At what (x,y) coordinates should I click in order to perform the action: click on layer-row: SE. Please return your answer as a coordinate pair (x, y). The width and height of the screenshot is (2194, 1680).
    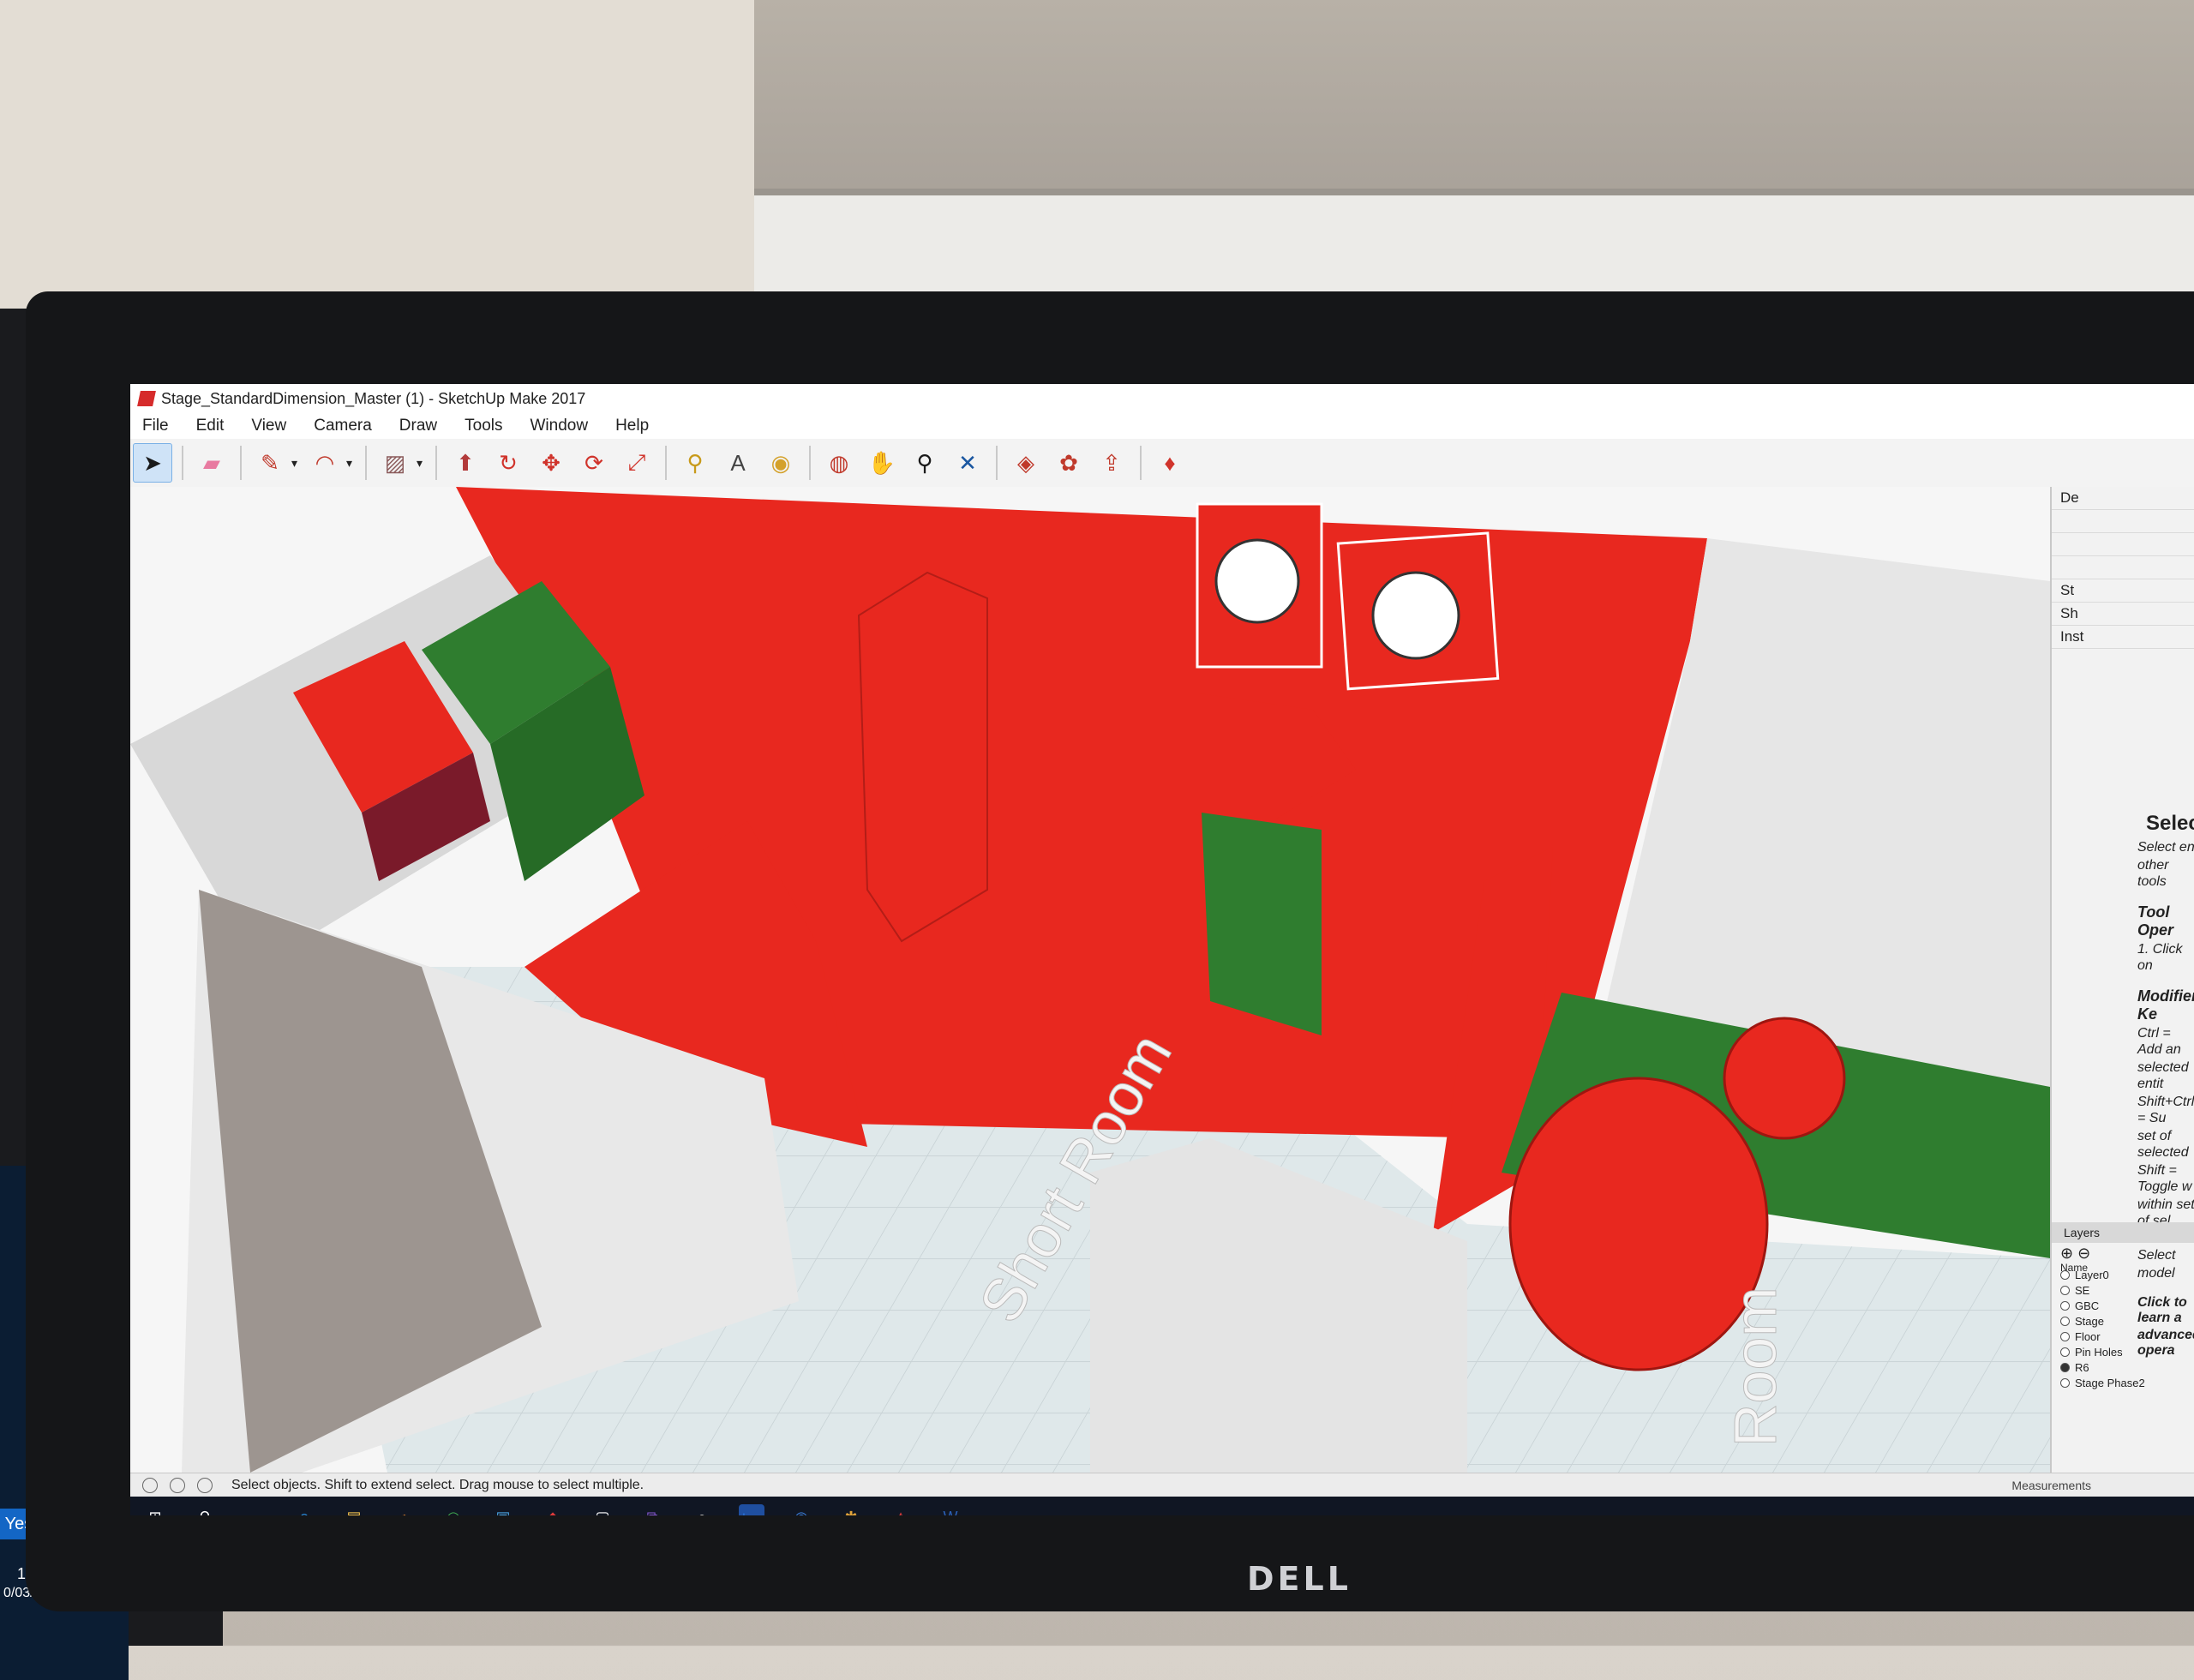
    Looking at the image, I should click on (2123, 1290).